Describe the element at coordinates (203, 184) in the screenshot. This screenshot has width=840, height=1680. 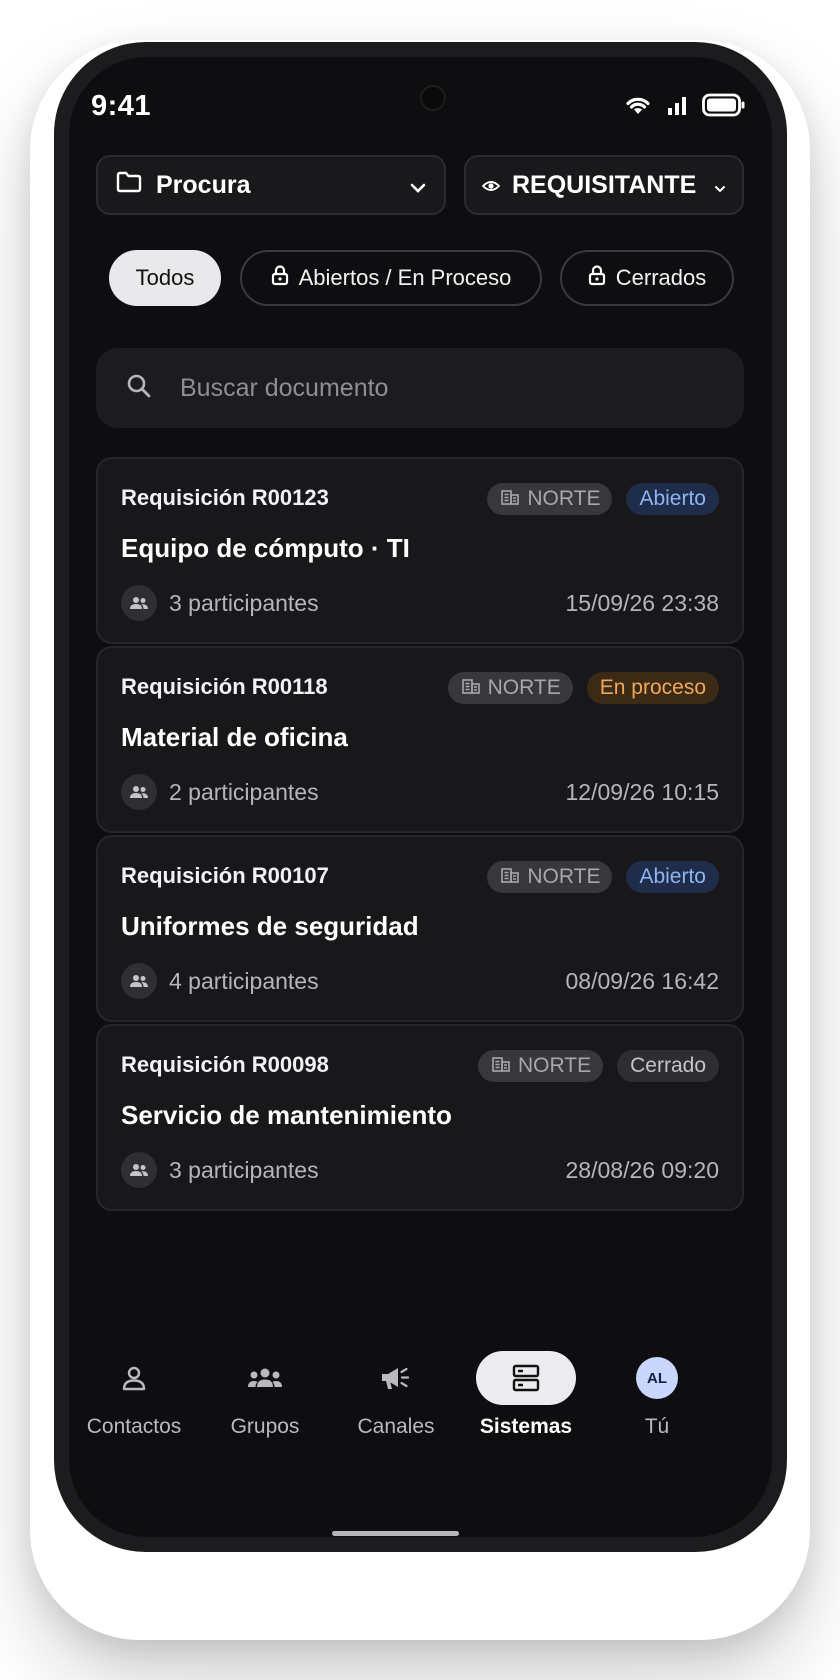
I see `project-label: Procura` at that location.